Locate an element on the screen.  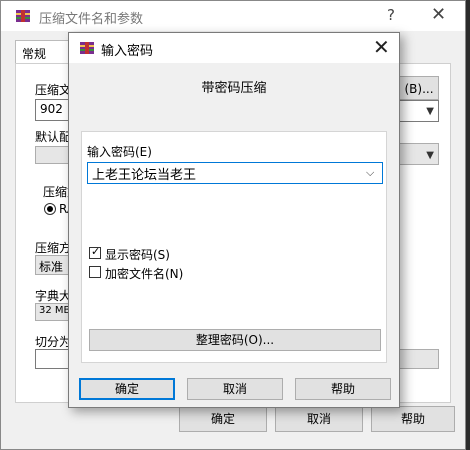
password-input is located at coordinates (235, 173).